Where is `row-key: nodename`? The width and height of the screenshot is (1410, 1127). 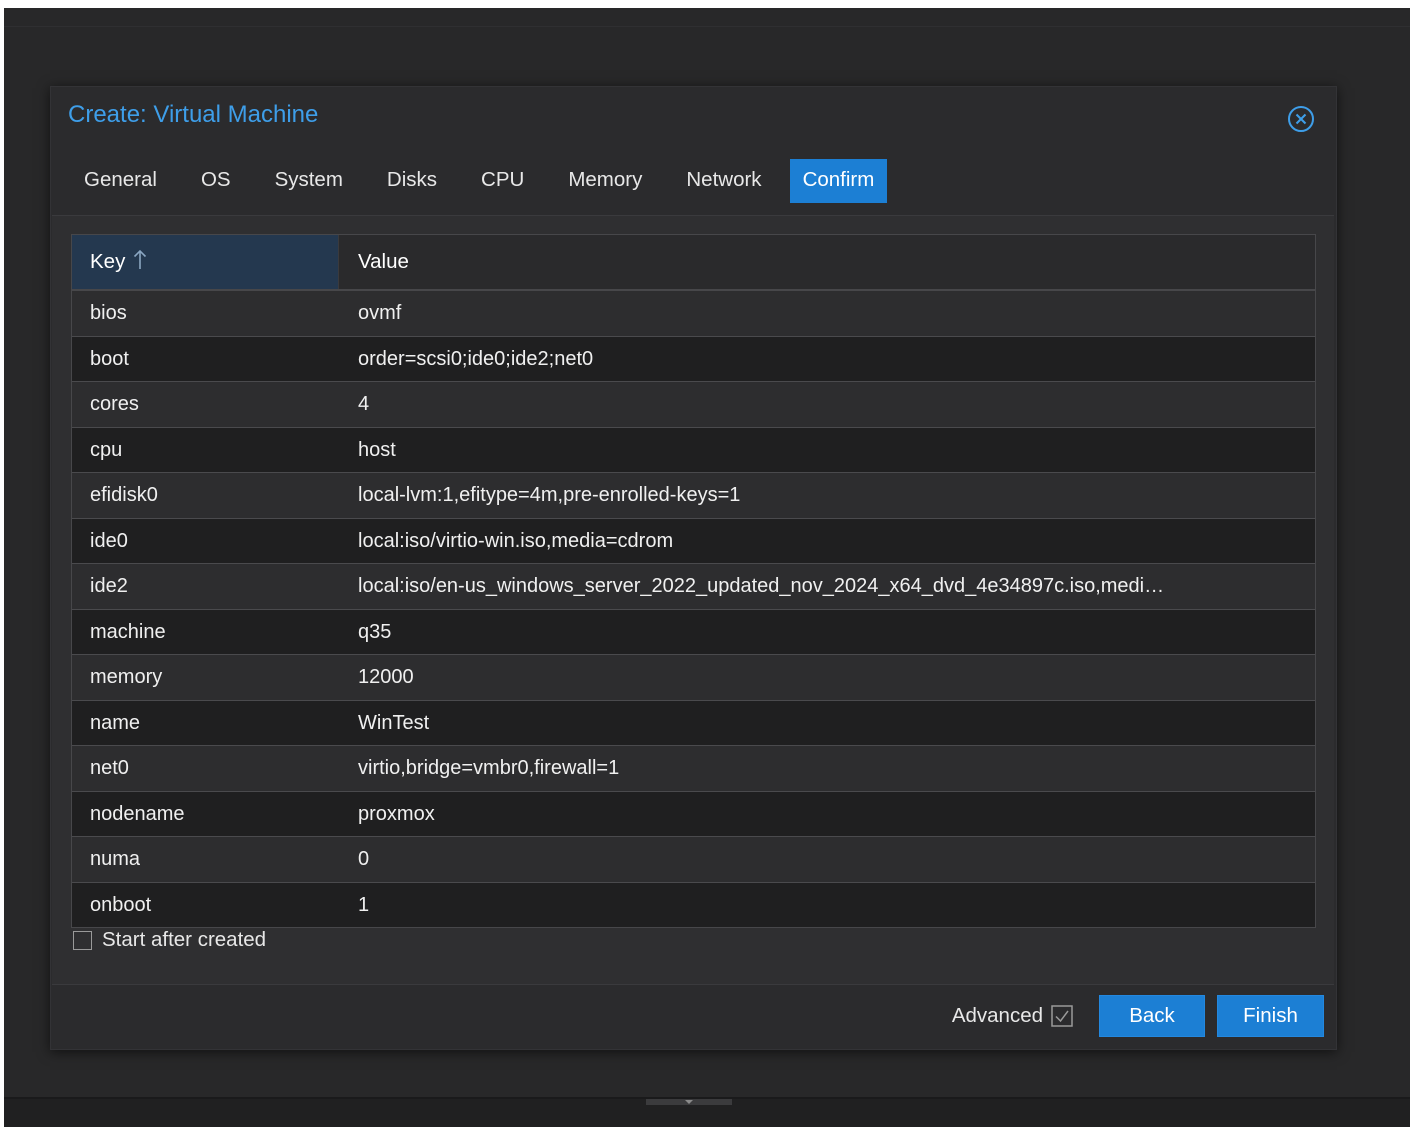
row-key: nodename is located at coordinates (137, 813).